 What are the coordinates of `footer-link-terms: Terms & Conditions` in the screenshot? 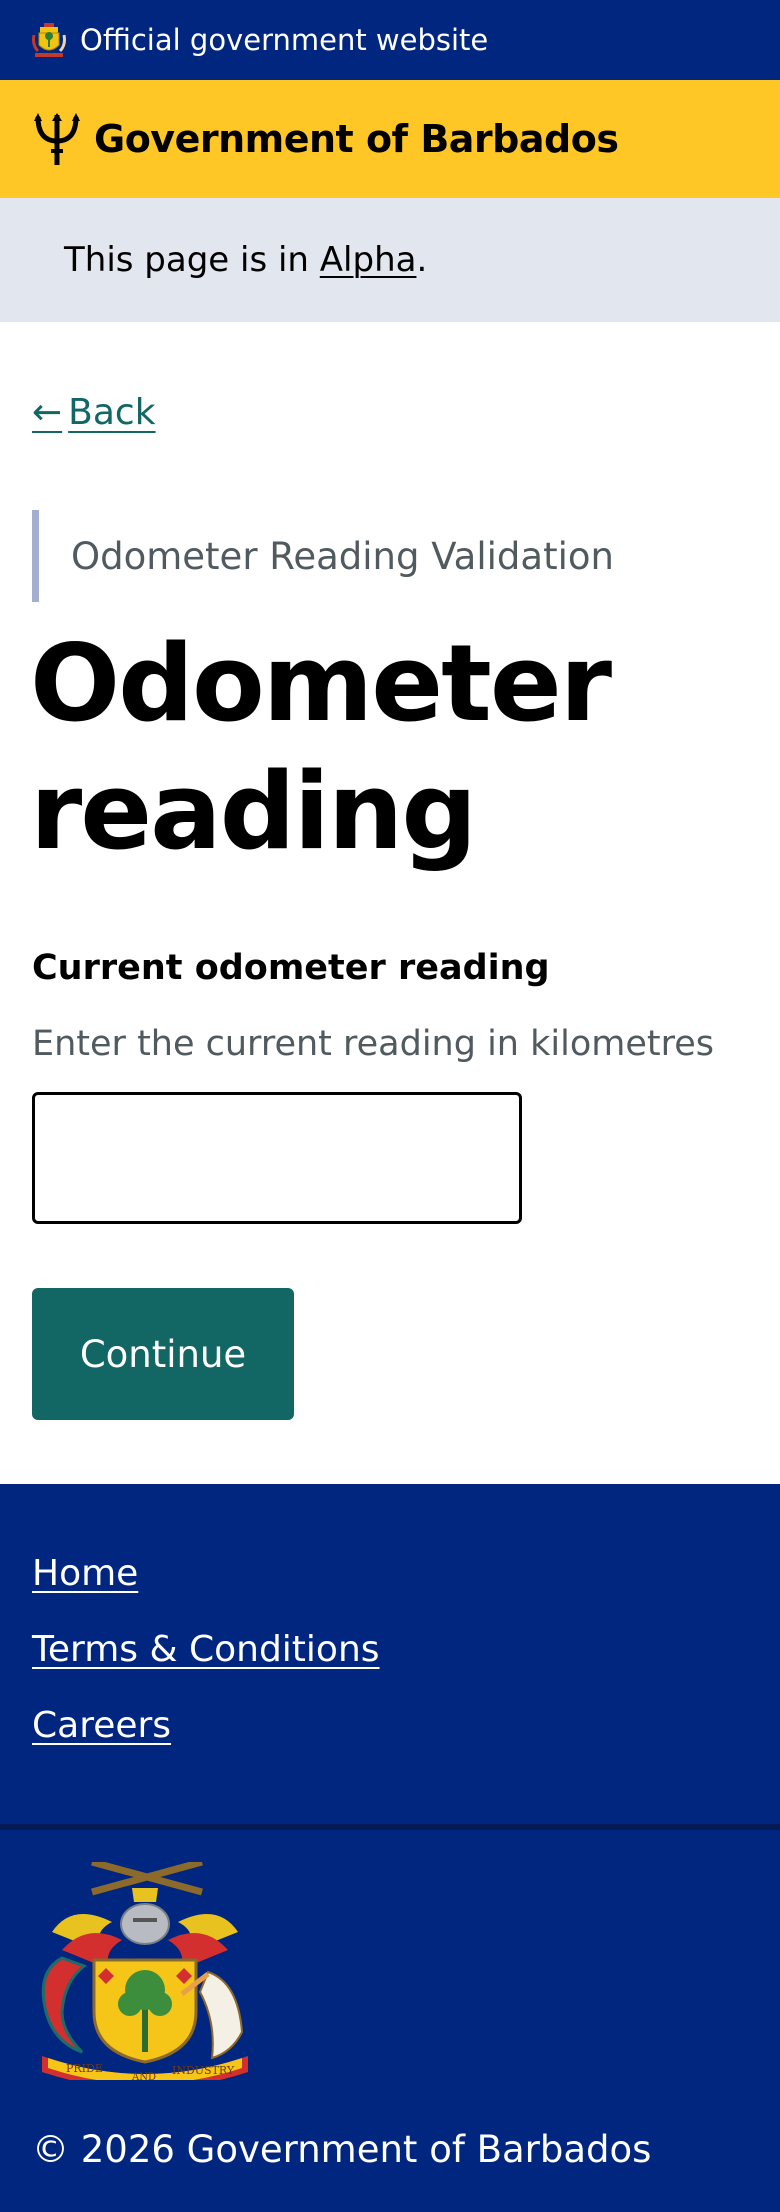 It's located at (206, 1670).